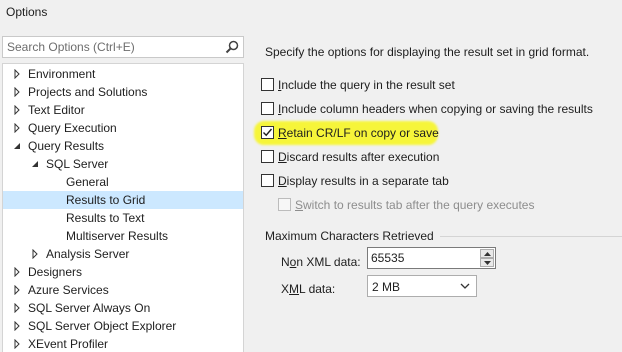 The width and height of the screenshot is (622, 352). I want to click on tree-item-multiserver-results: Multiserver Results, so click(123, 236).